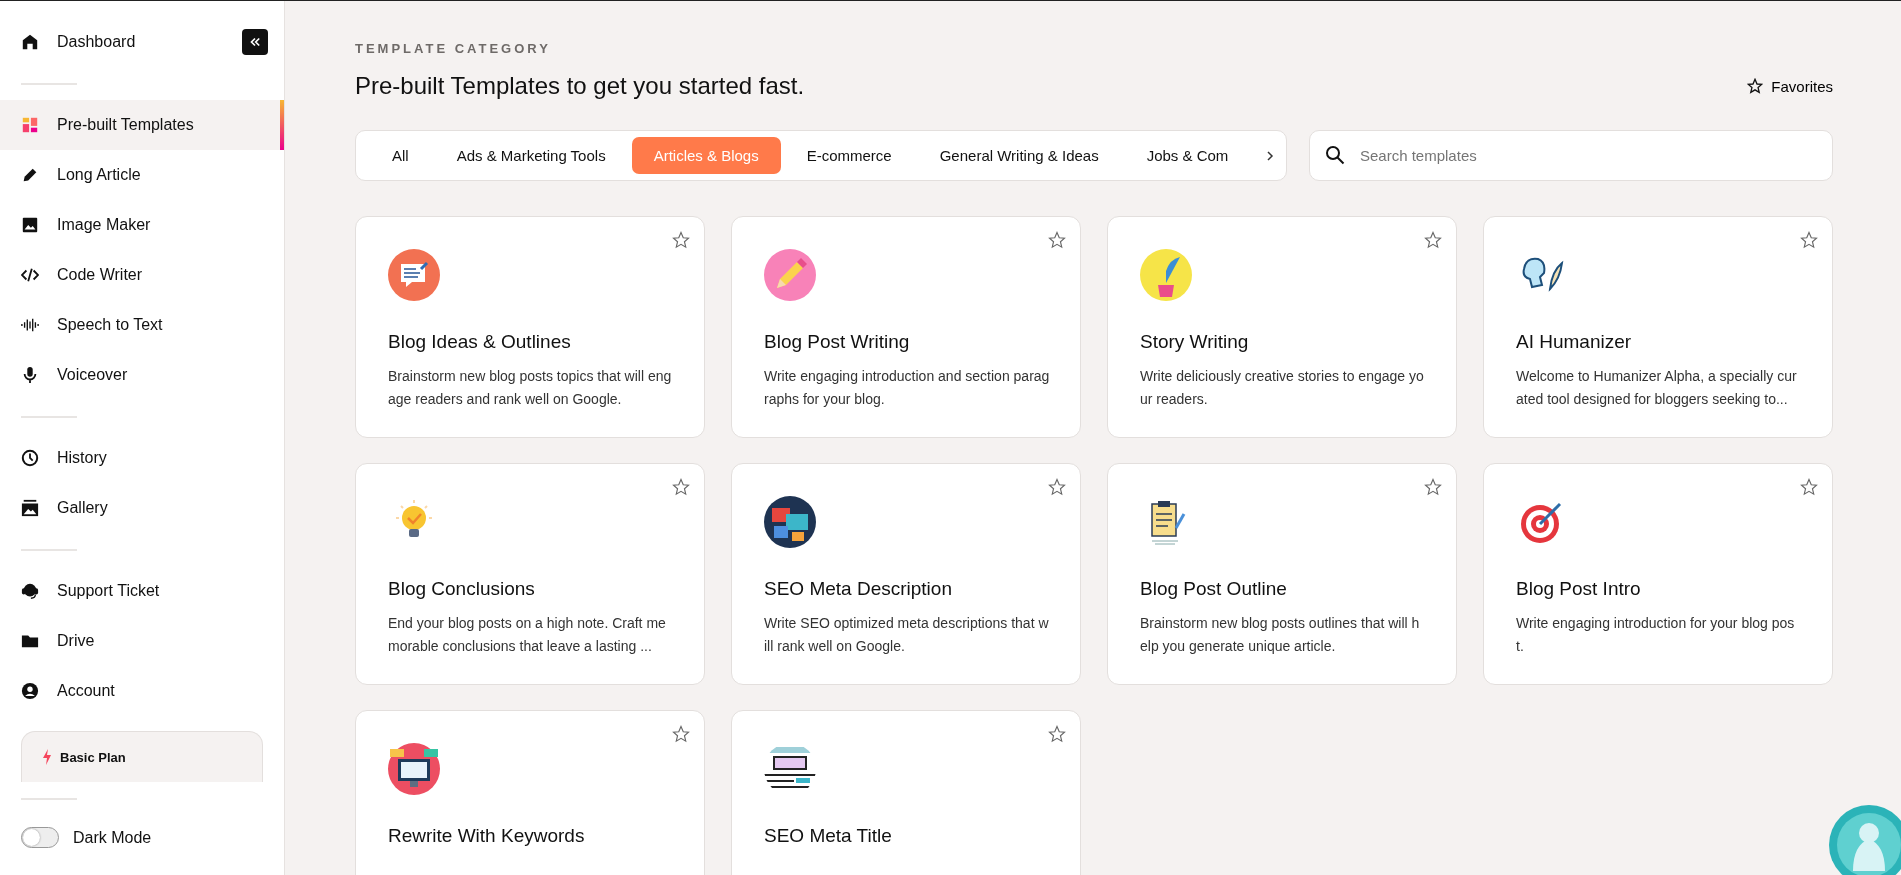 Image resolution: width=1901 pixels, height=875 pixels. I want to click on message-board-icon, so click(414, 275).